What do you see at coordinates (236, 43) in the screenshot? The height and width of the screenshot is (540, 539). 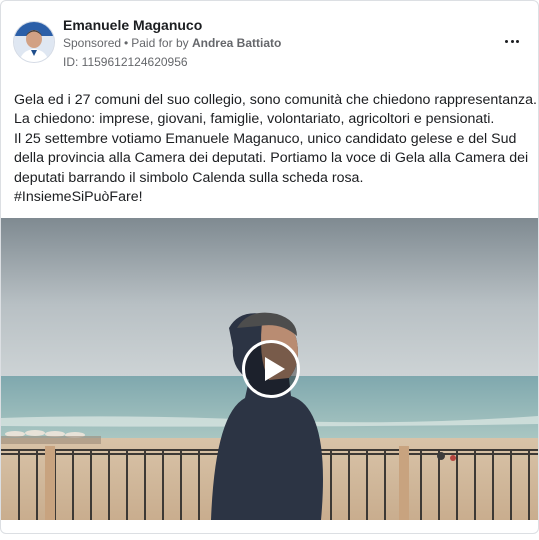 I see `payer-name: Andrea Battiato` at bounding box center [236, 43].